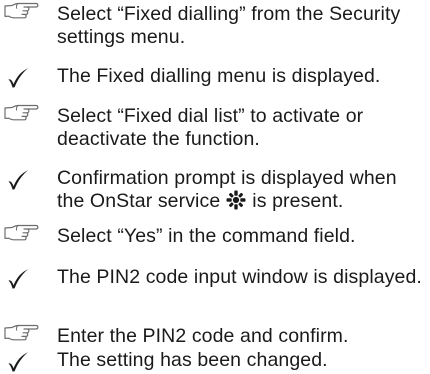  I want to click on onstar-service-icon, so click(236, 203).